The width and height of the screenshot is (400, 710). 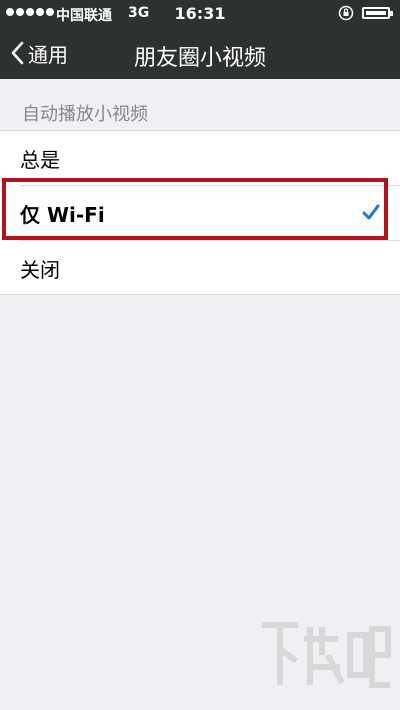 I want to click on option-label: 关闭, so click(x=40, y=270).